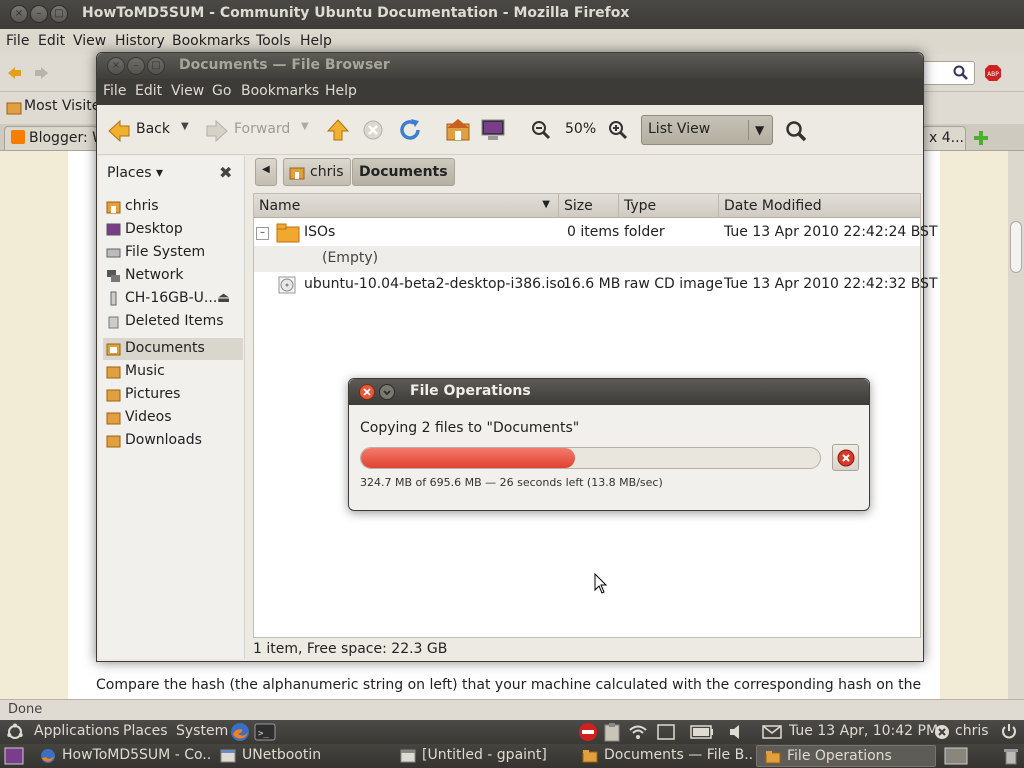 The image size is (1024, 768). I want to click on wifi-icon, so click(638, 732).